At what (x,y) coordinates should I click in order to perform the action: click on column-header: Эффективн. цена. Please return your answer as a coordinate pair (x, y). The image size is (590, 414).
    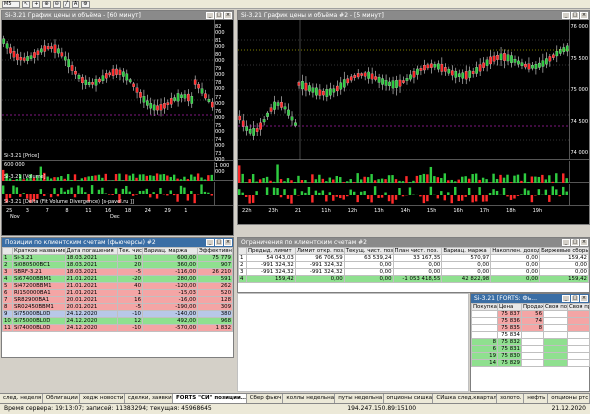
    Looking at the image, I should click on (215, 251).